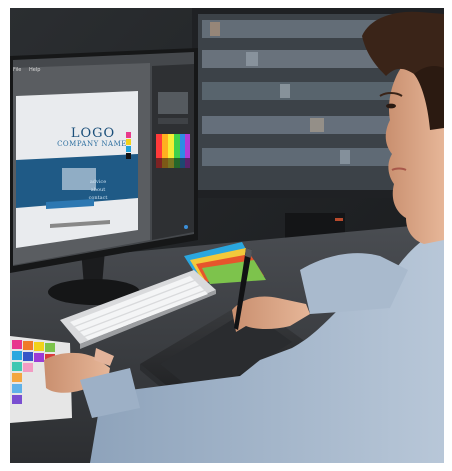 This screenshot has height=471, width=452. What do you see at coordinates (92, 144) in the screenshot?
I see `screen-company-name: COMPANY NAME` at bounding box center [92, 144].